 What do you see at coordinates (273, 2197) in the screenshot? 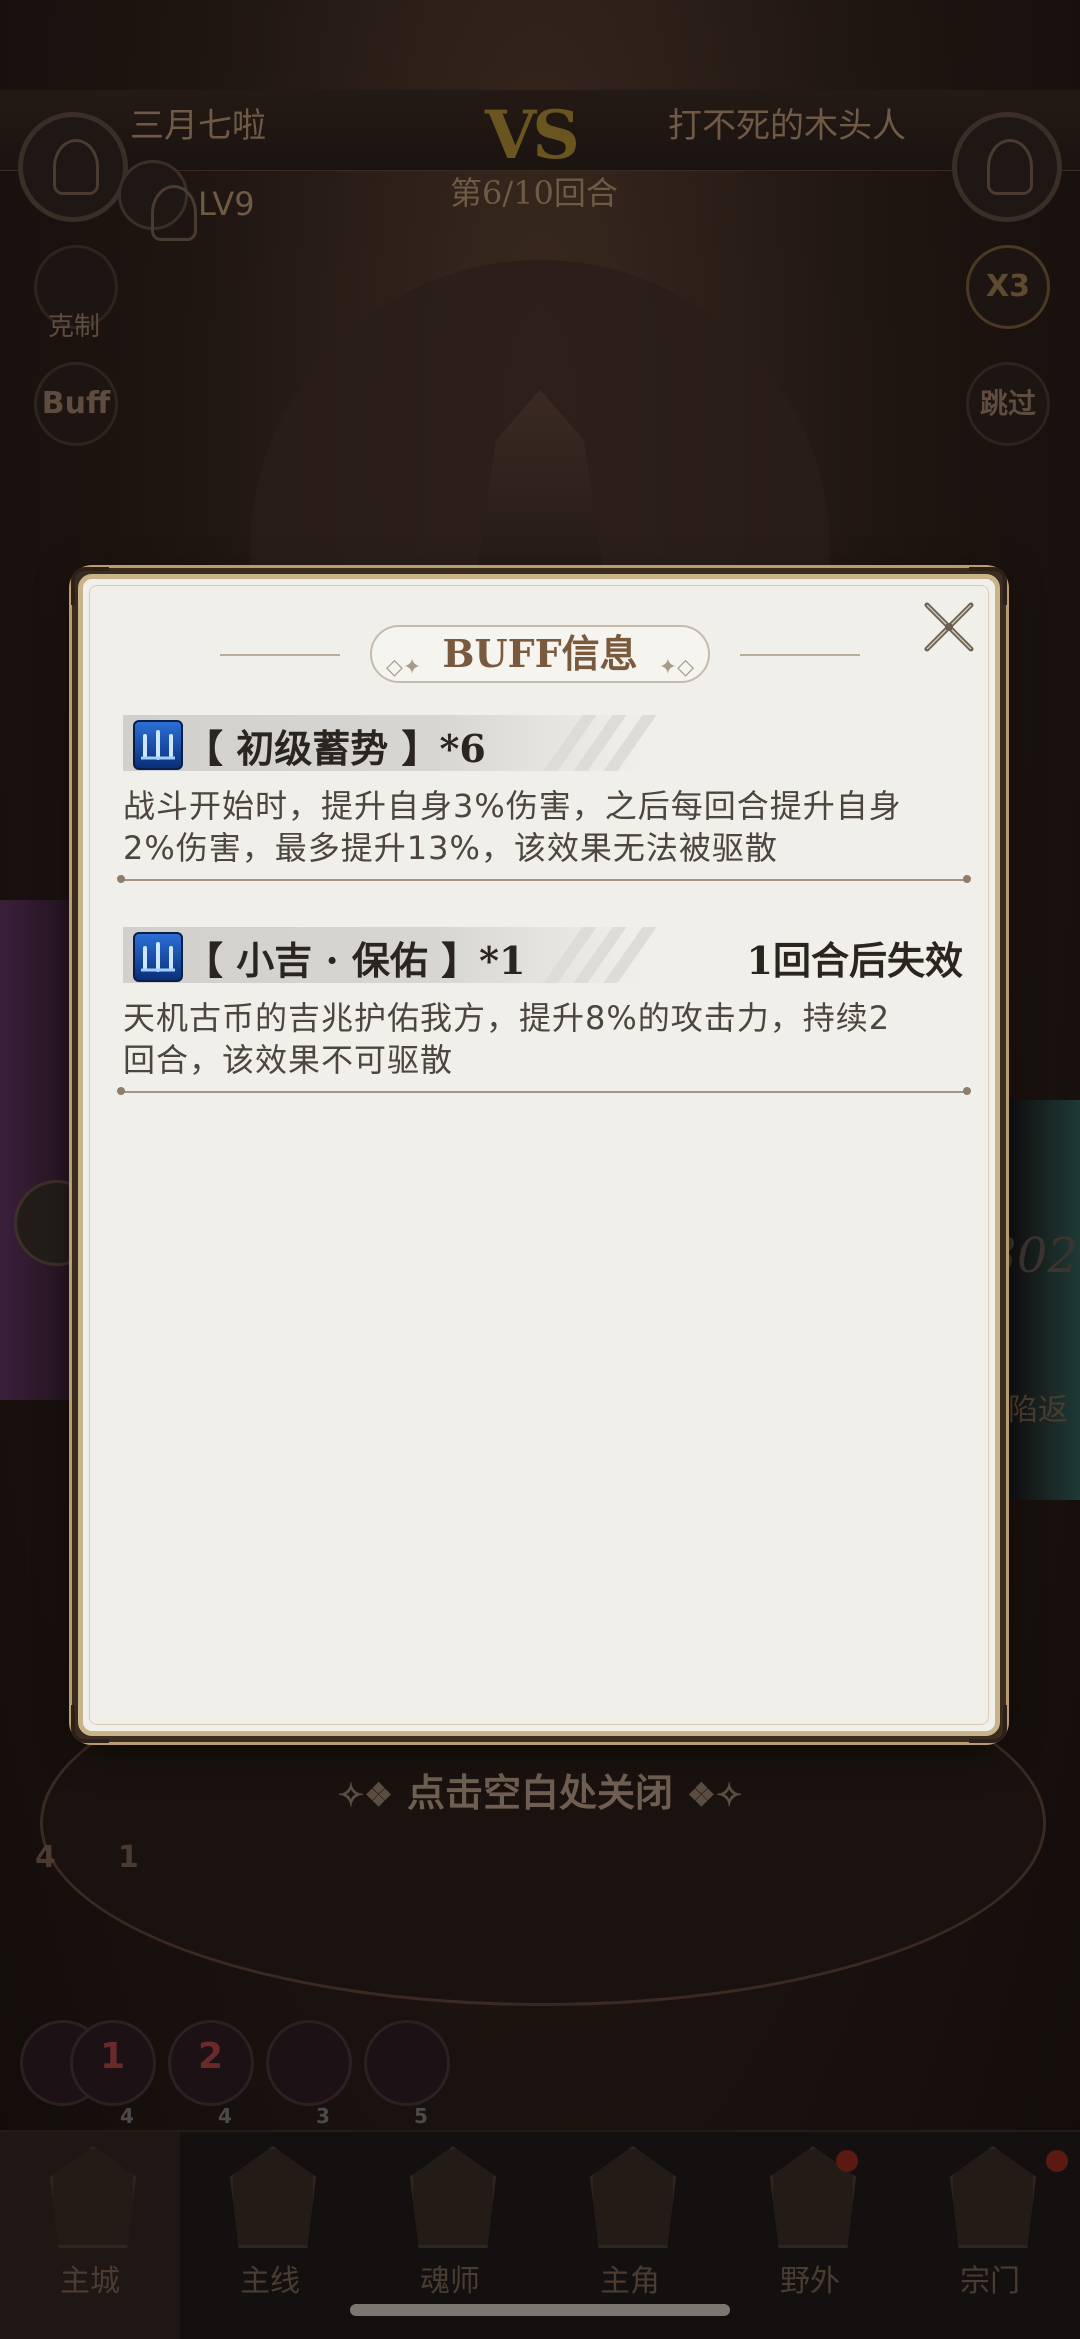
I see `mainline-icon` at bounding box center [273, 2197].